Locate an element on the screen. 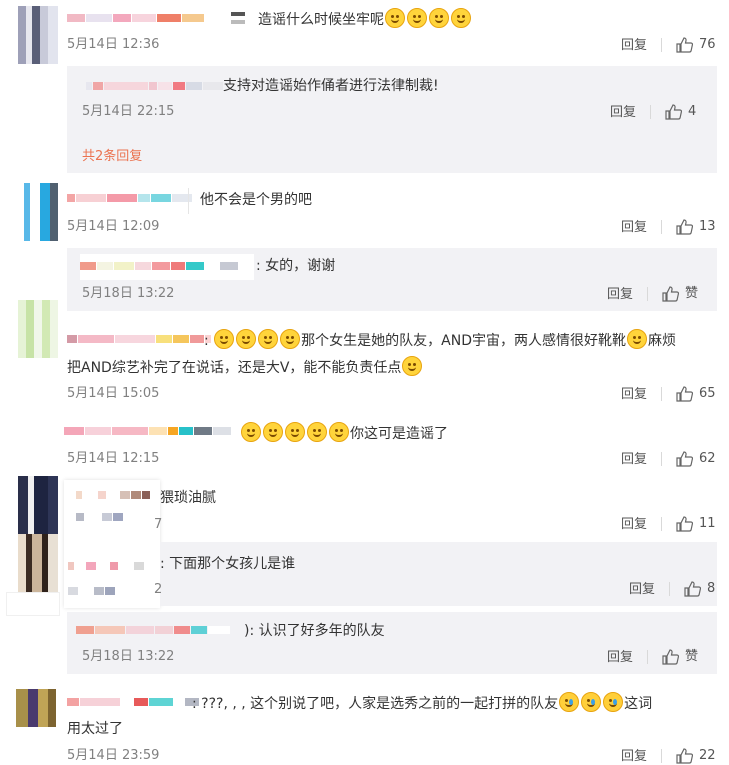 This screenshot has height=765, width=729. like-count: 11 is located at coordinates (707, 523).